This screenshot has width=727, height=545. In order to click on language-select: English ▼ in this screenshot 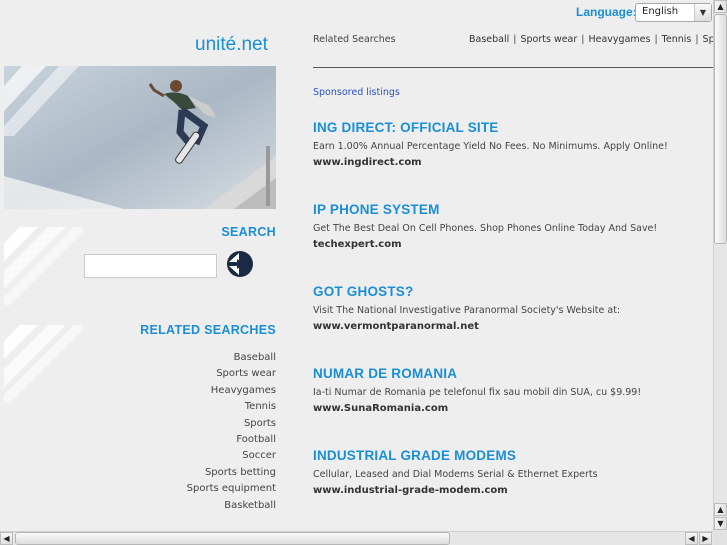, I will do `click(673, 12)`.